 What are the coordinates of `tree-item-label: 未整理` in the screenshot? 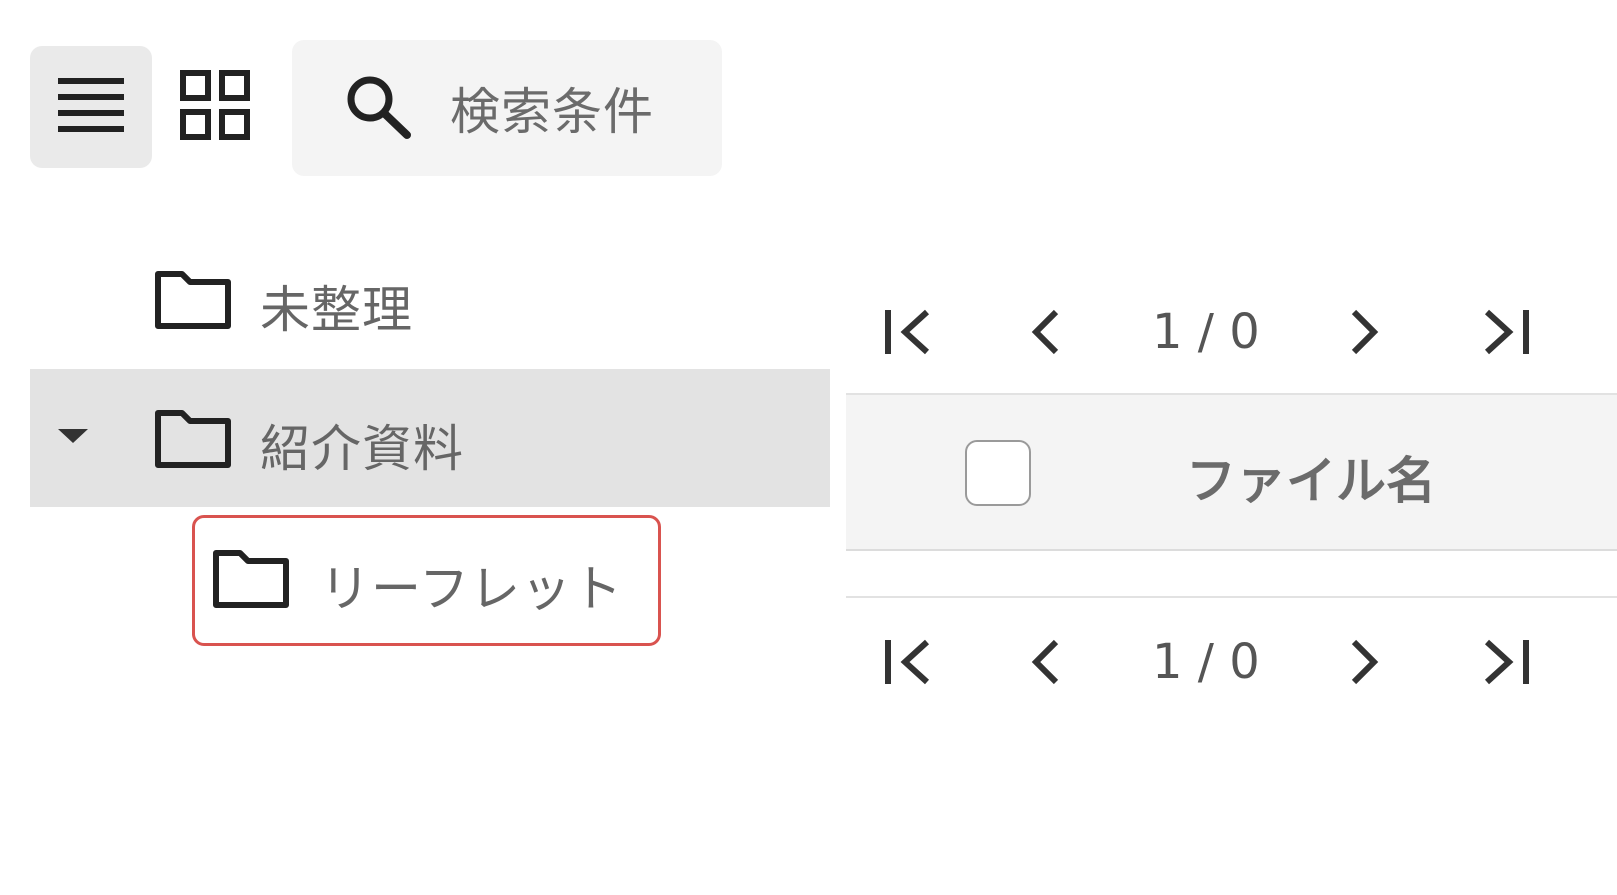 It's located at (336, 310).